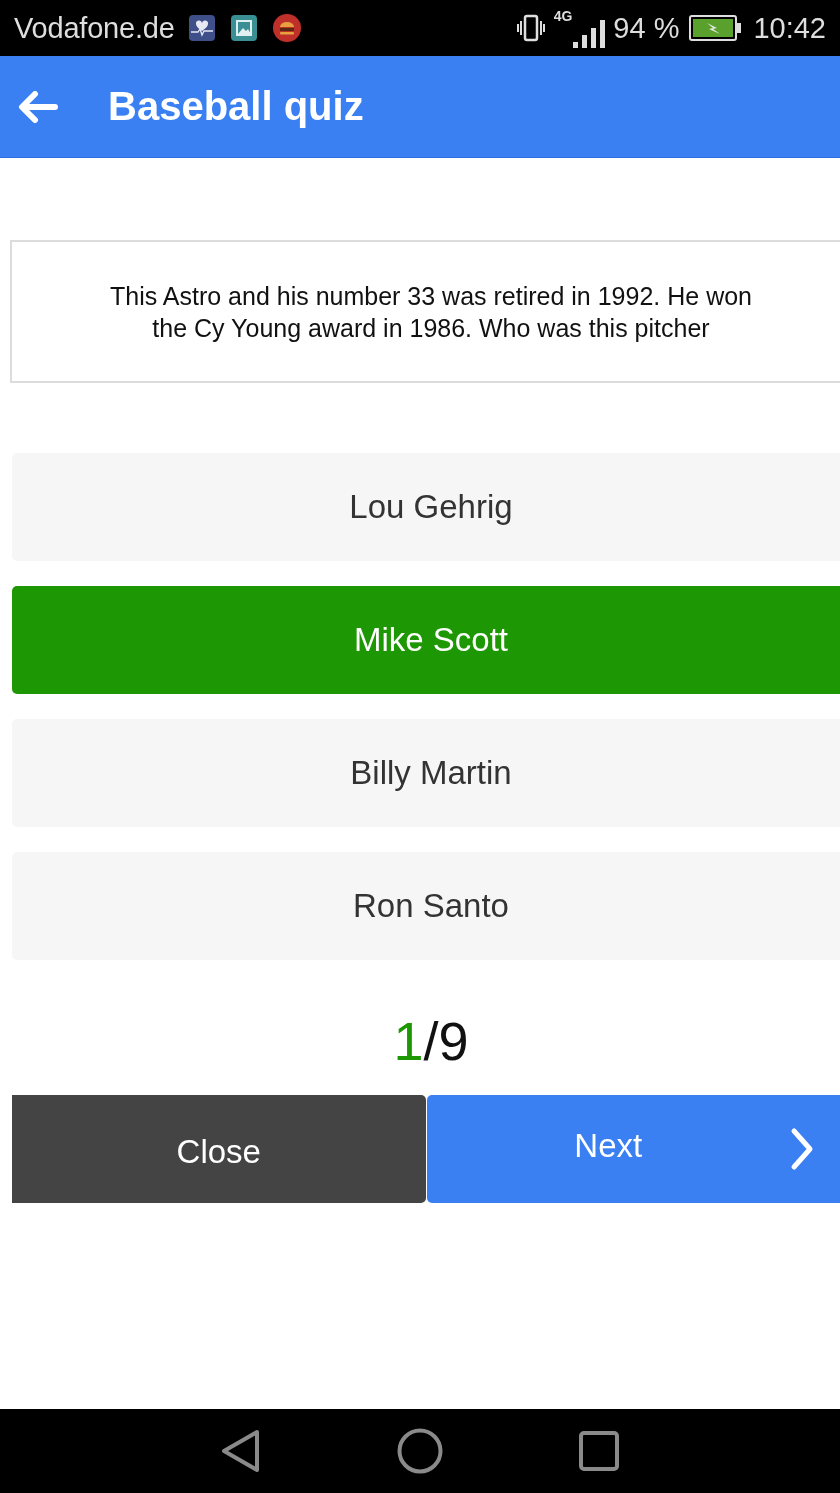  Describe the element at coordinates (219, 1149) in the screenshot. I see `close-button: Close` at that location.